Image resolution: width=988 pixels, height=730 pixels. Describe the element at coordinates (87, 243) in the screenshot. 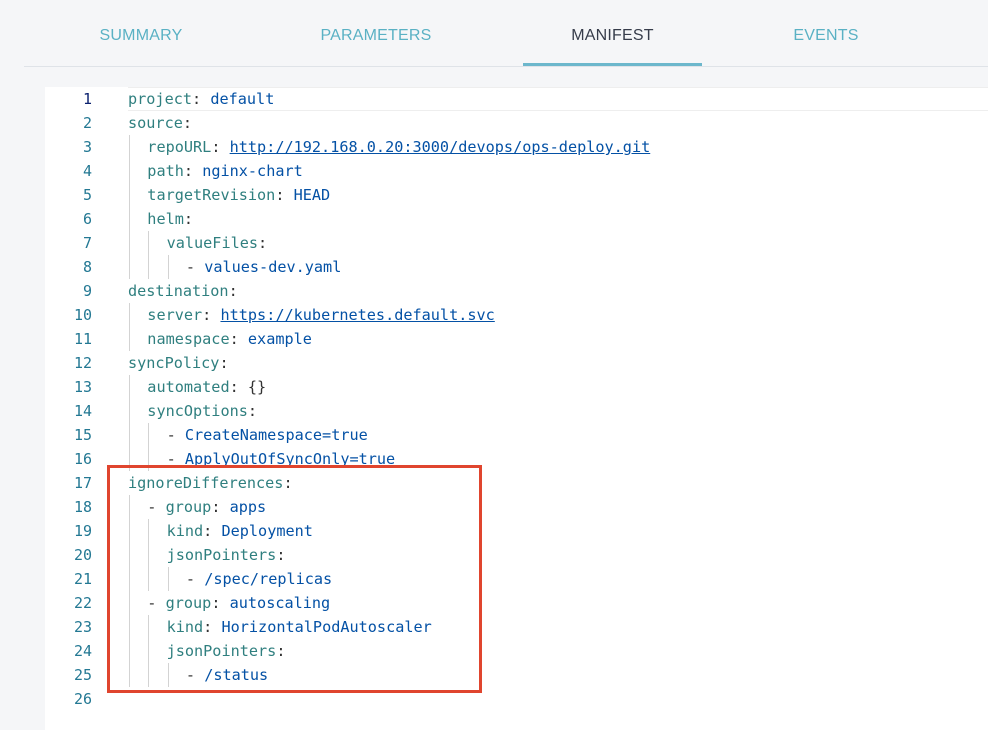

I see `line-number: 7` at that location.